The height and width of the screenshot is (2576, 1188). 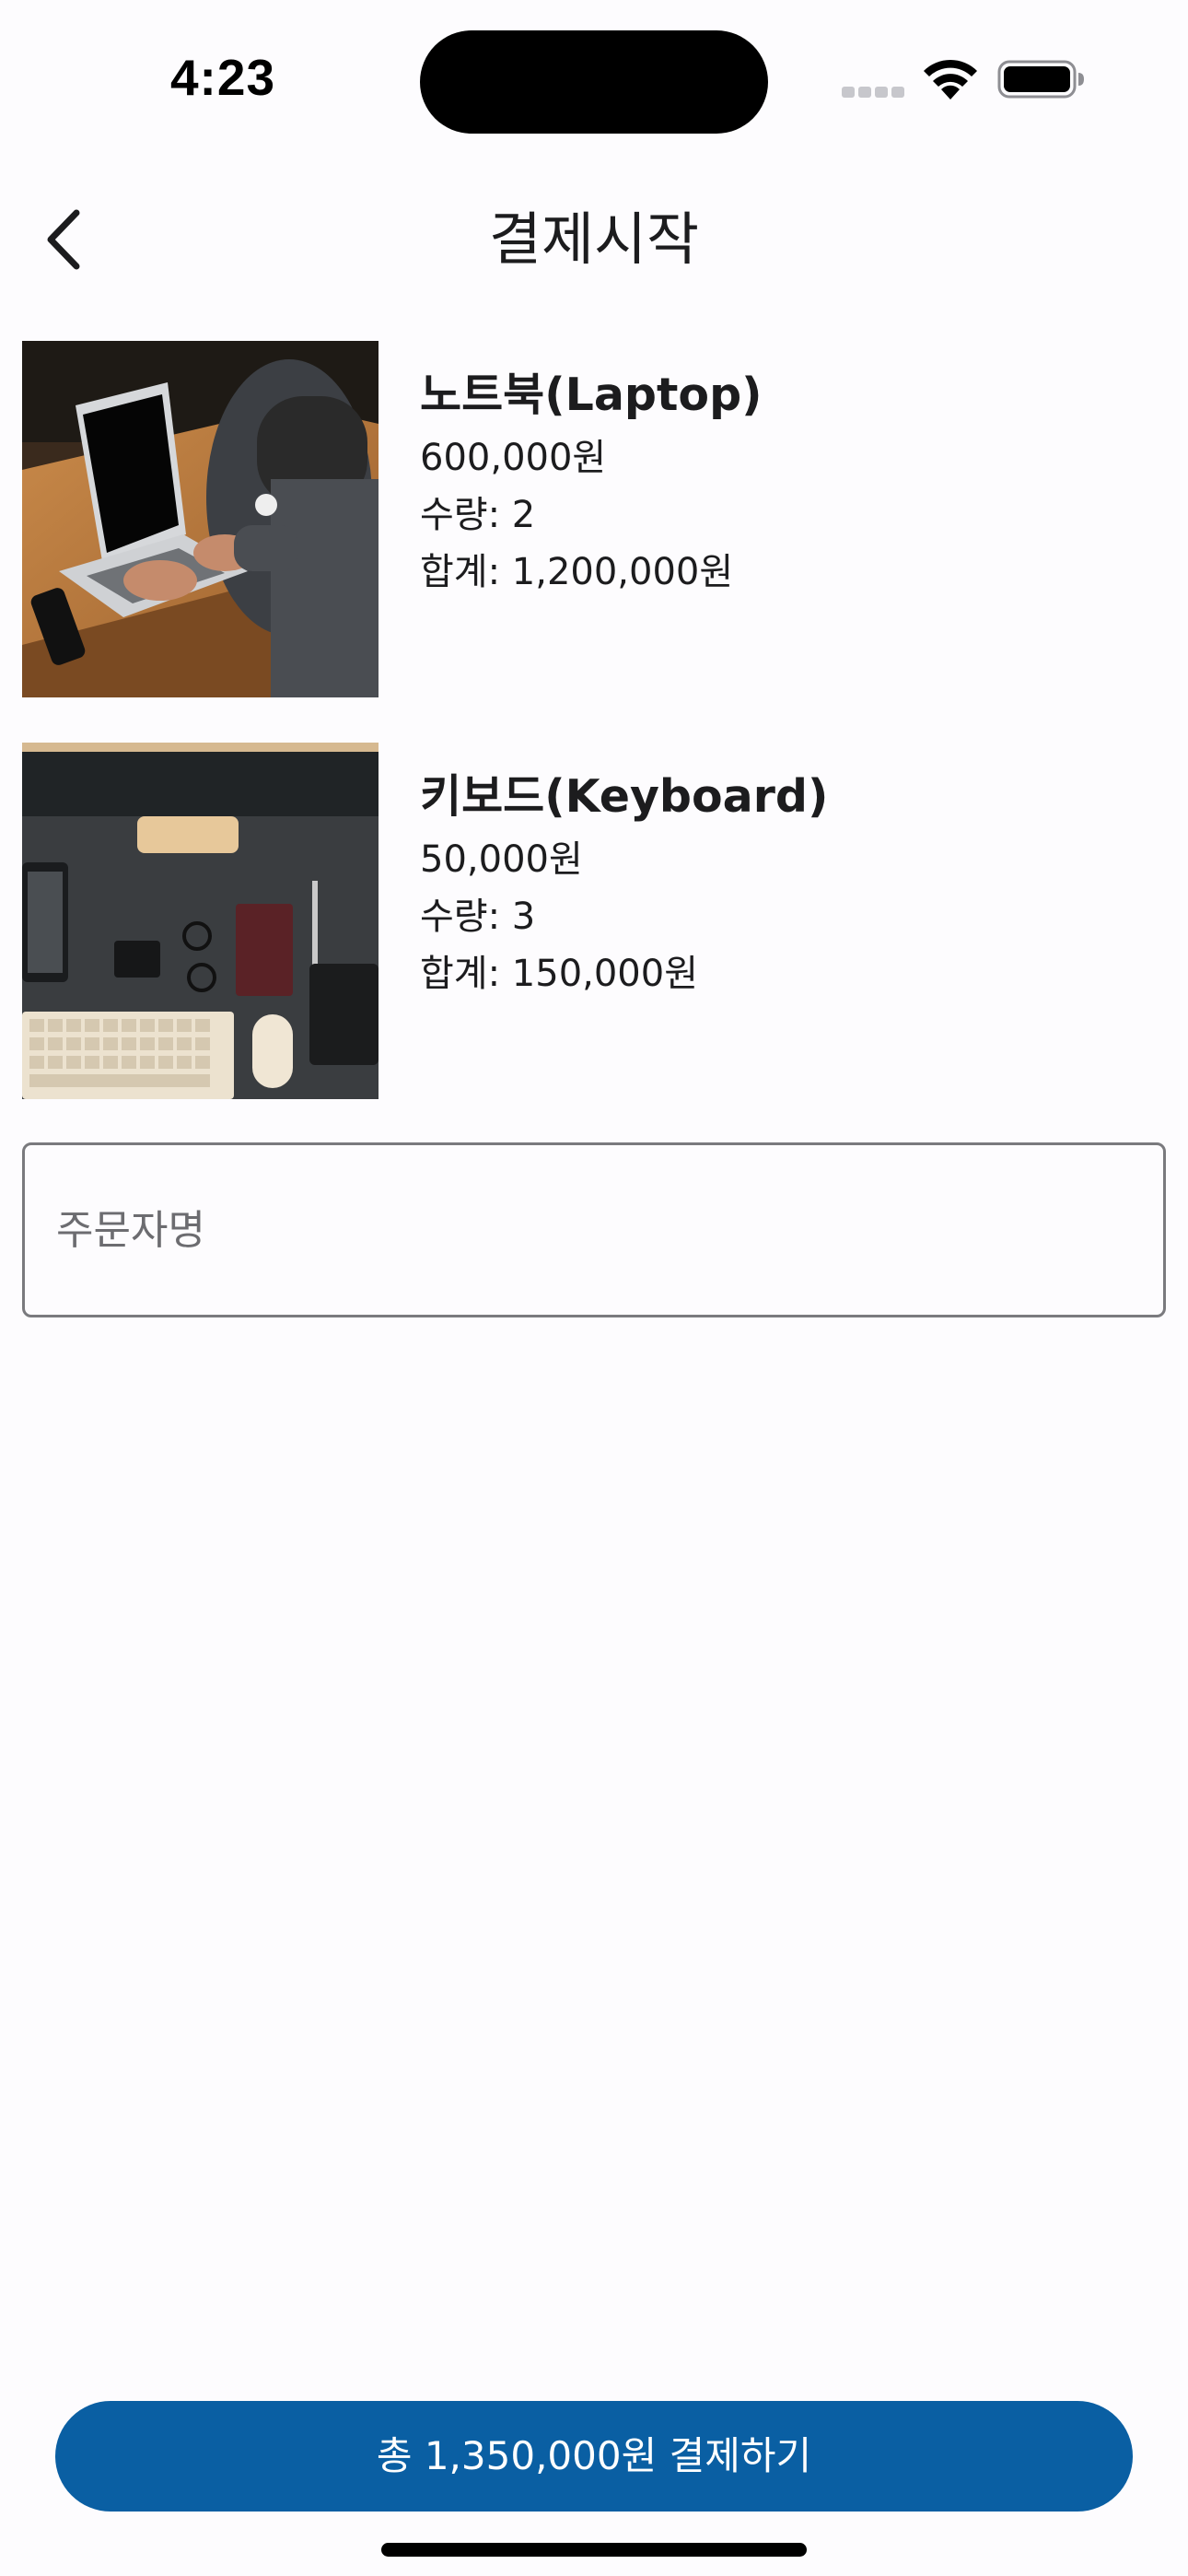 What do you see at coordinates (594, 82) in the screenshot?
I see `dynamic-island` at bounding box center [594, 82].